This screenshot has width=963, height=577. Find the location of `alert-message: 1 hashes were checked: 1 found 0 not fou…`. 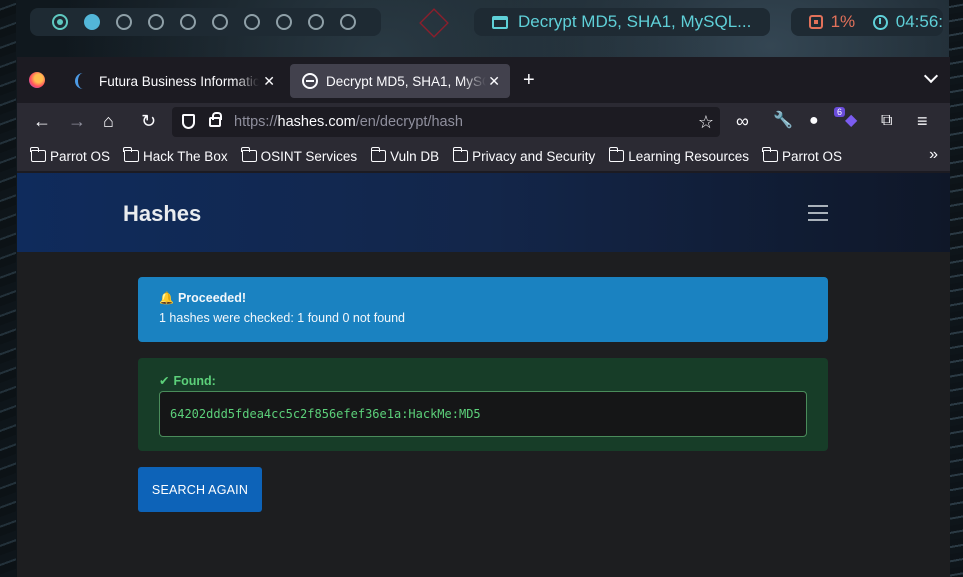

alert-message: 1 hashes were checked: 1 found 0 not fou… is located at coordinates (282, 318).